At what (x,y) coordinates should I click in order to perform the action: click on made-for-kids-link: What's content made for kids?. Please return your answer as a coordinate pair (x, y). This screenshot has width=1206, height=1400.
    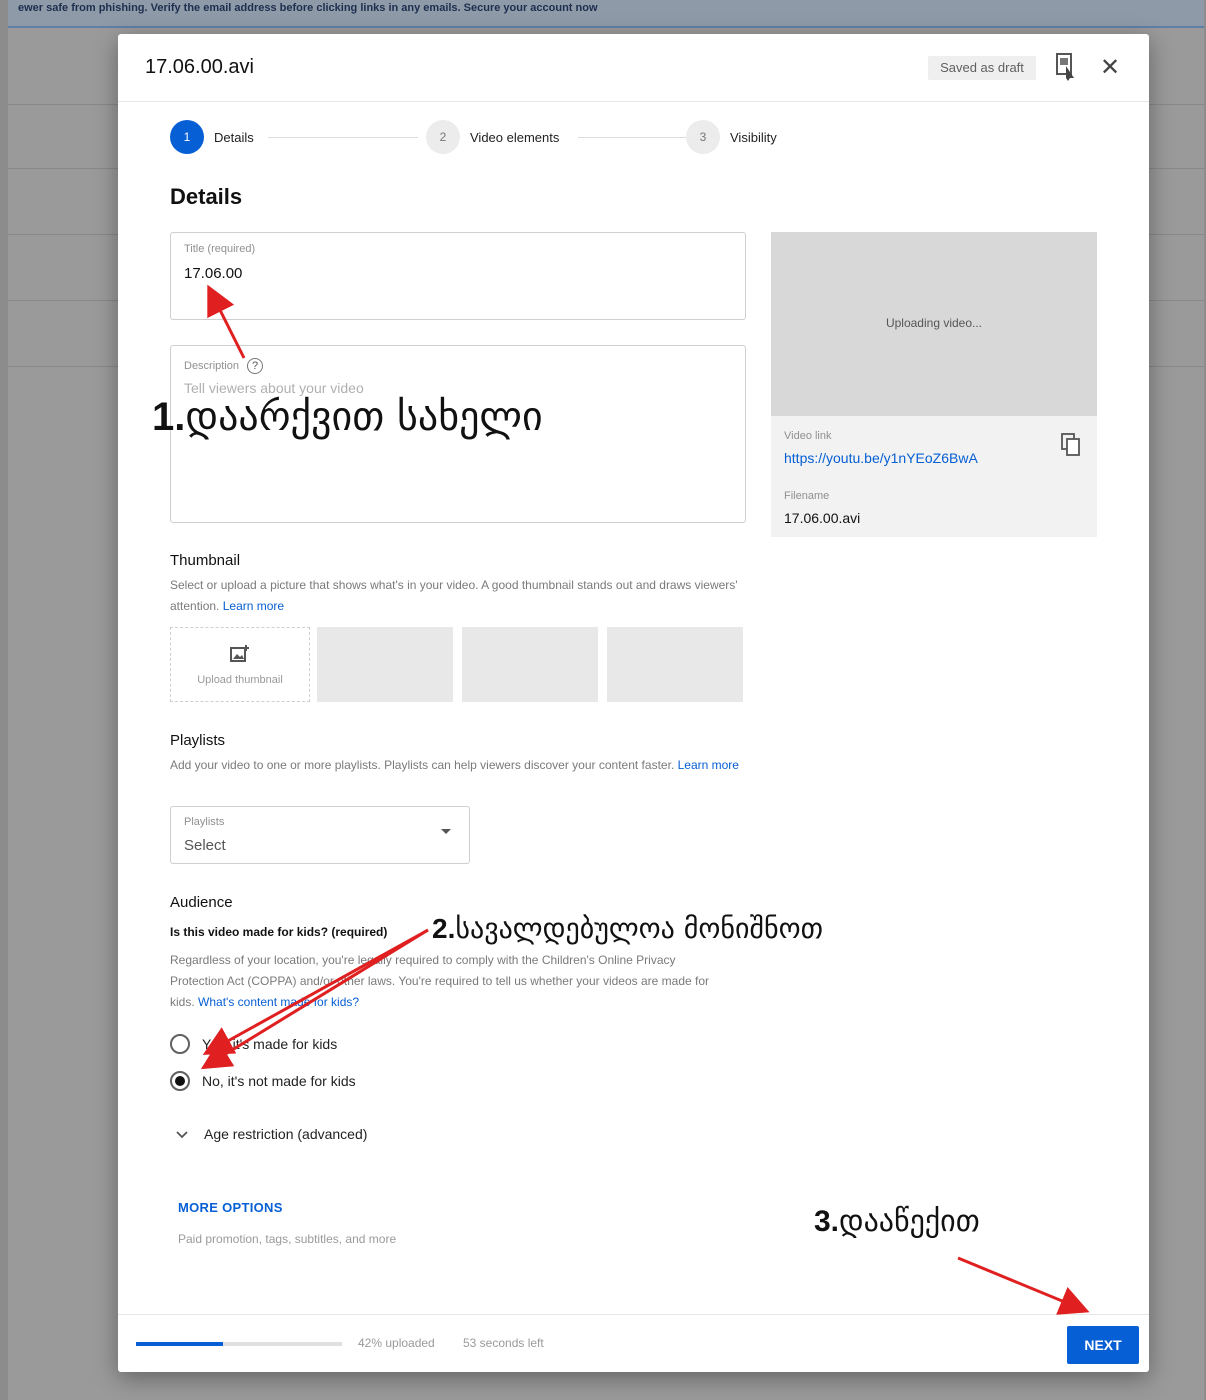
    Looking at the image, I should click on (278, 1002).